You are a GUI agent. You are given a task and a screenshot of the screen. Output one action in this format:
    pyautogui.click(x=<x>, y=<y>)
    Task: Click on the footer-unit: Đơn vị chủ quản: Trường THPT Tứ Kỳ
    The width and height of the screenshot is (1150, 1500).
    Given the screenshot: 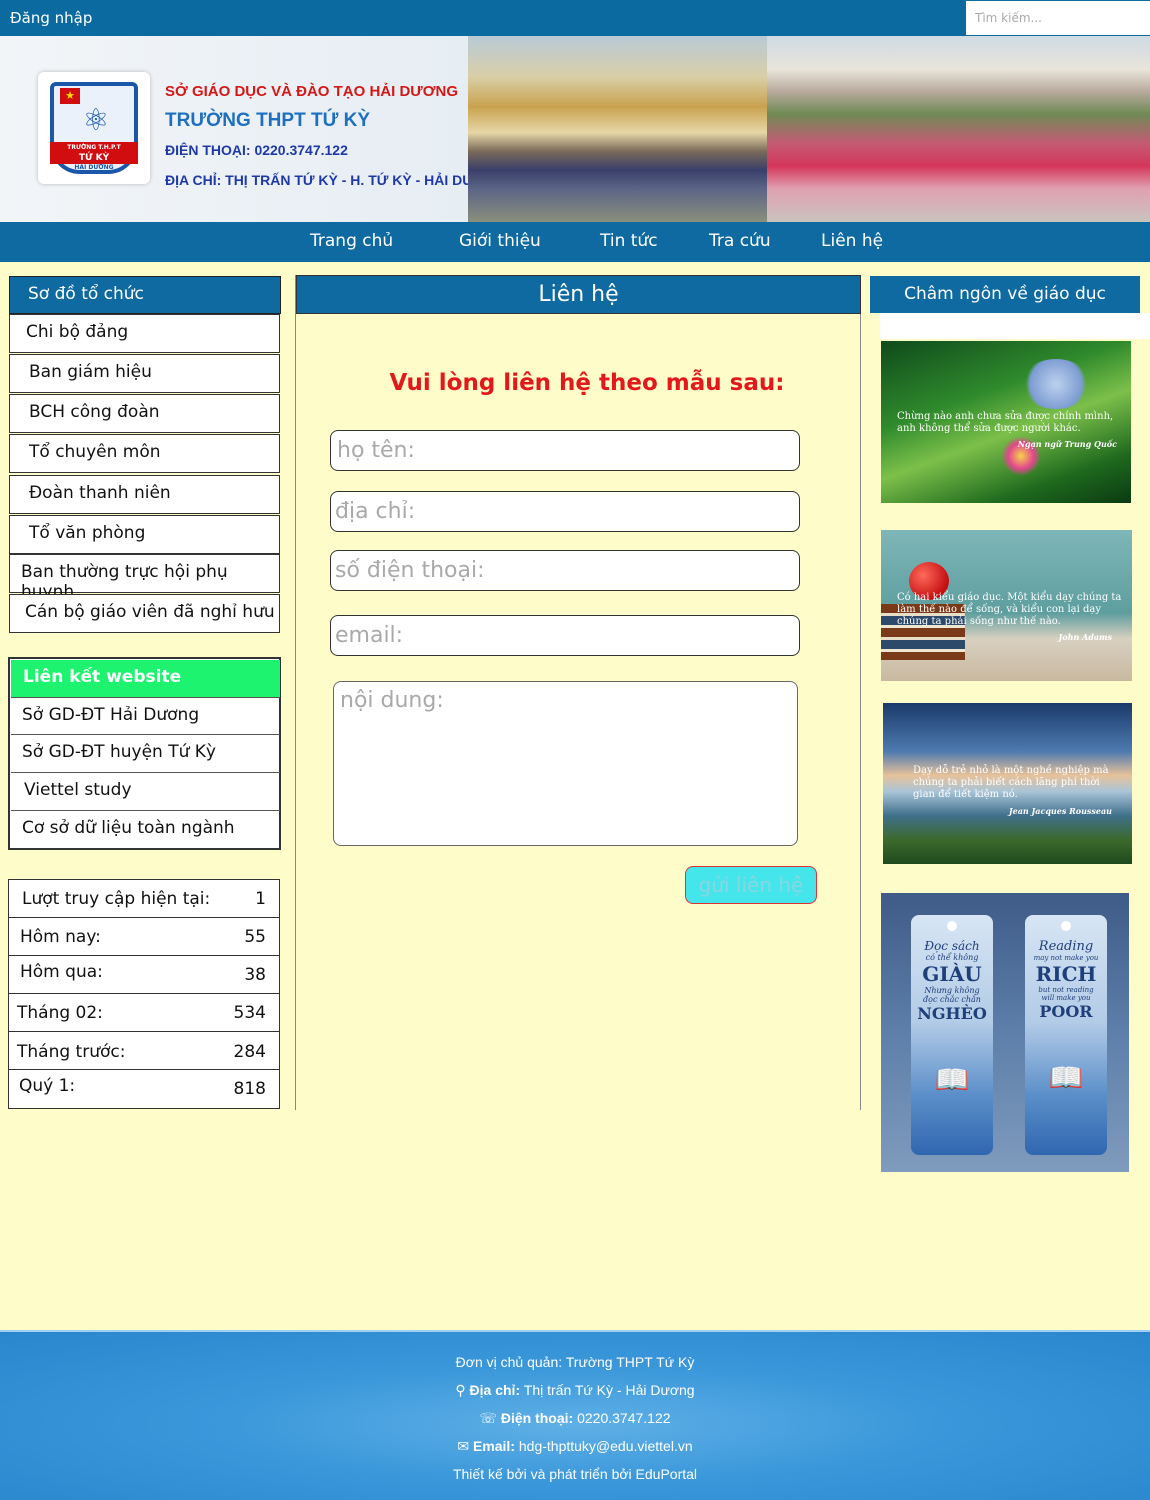 What is the action you would take?
    pyautogui.click(x=575, y=1362)
    